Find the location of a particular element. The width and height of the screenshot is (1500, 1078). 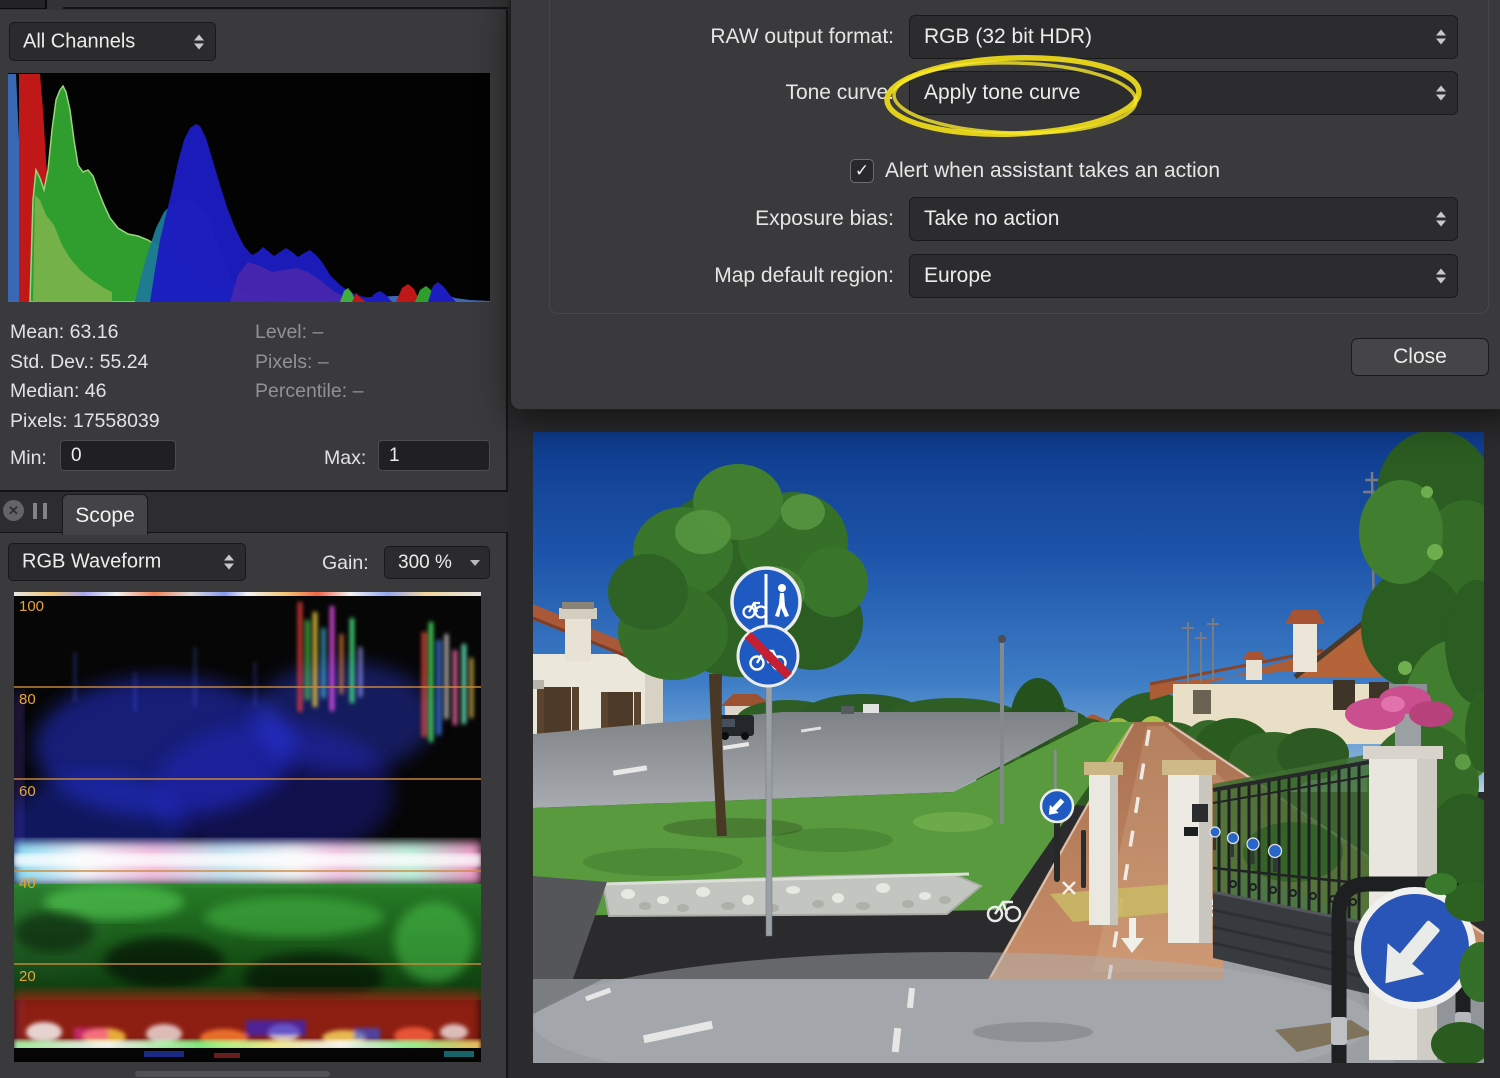

min-label: Min: is located at coordinates (28, 458).